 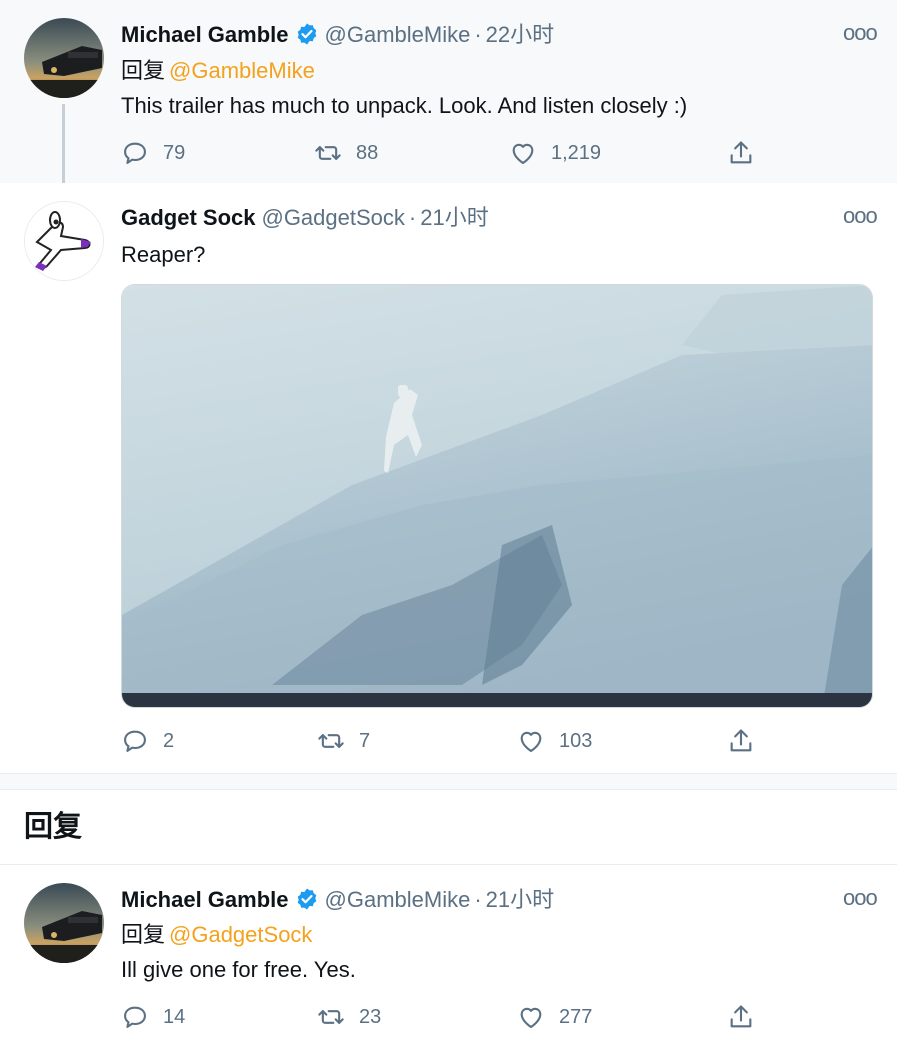 What do you see at coordinates (188, 217) in the screenshot?
I see `author-name: Gadget Sock` at bounding box center [188, 217].